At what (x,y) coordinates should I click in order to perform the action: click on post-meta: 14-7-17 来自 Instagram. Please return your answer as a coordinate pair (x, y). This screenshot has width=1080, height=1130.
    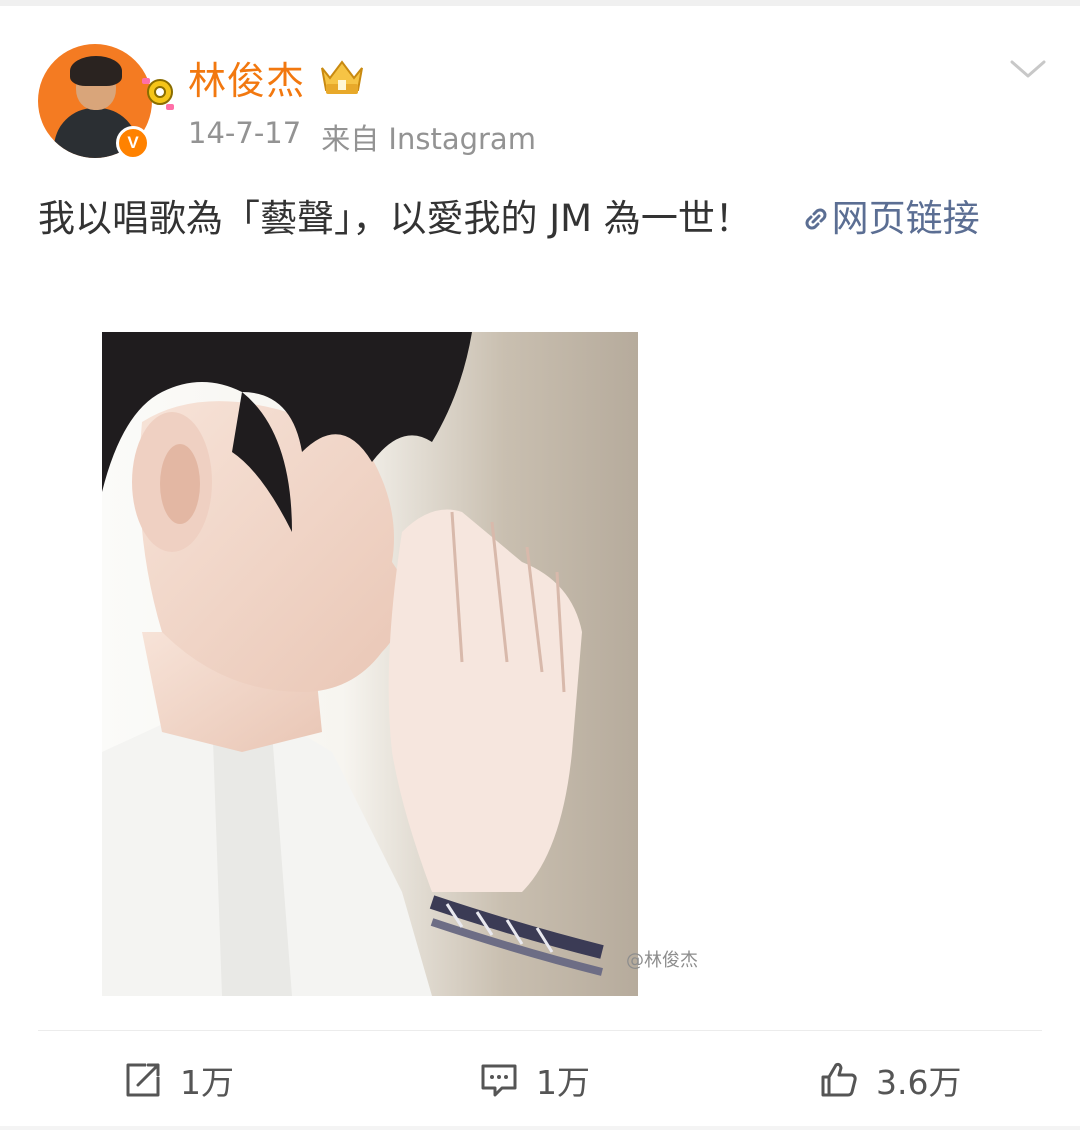
    Looking at the image, I should click on (362, 137).